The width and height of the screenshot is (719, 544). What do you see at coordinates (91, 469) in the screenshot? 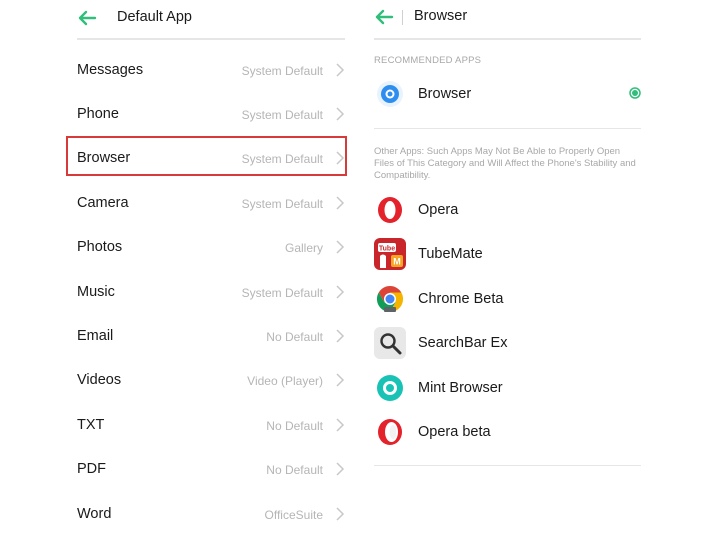
I see `row-label: PDF` at bounding box center [91, 469].